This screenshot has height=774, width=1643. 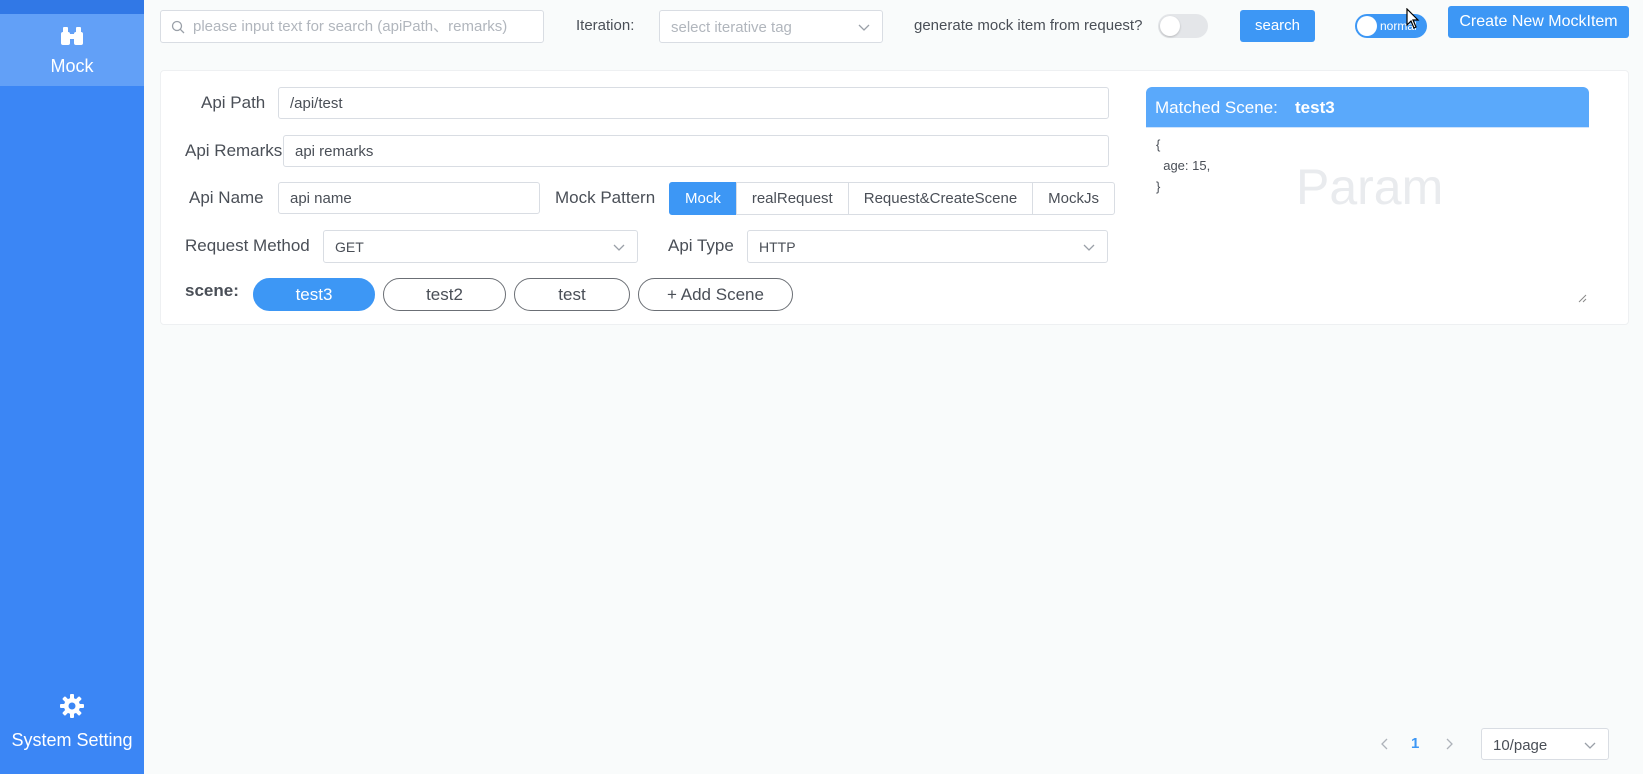 What do you see at coordinates (72, 50) in the screenshot?
I see `sidebar-item-mock: Mock` at bounding box center [72, 50].